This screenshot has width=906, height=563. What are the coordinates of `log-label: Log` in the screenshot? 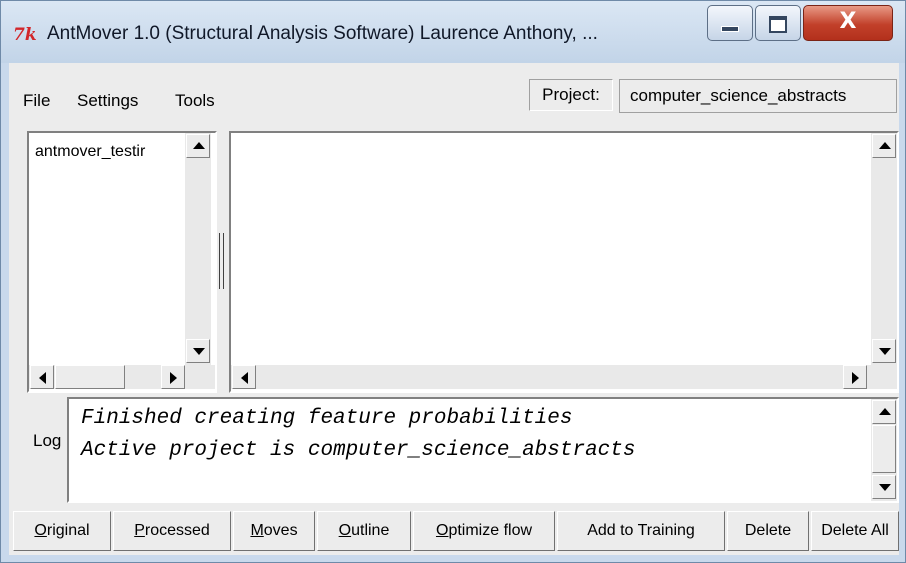 It's located at (47, 440).